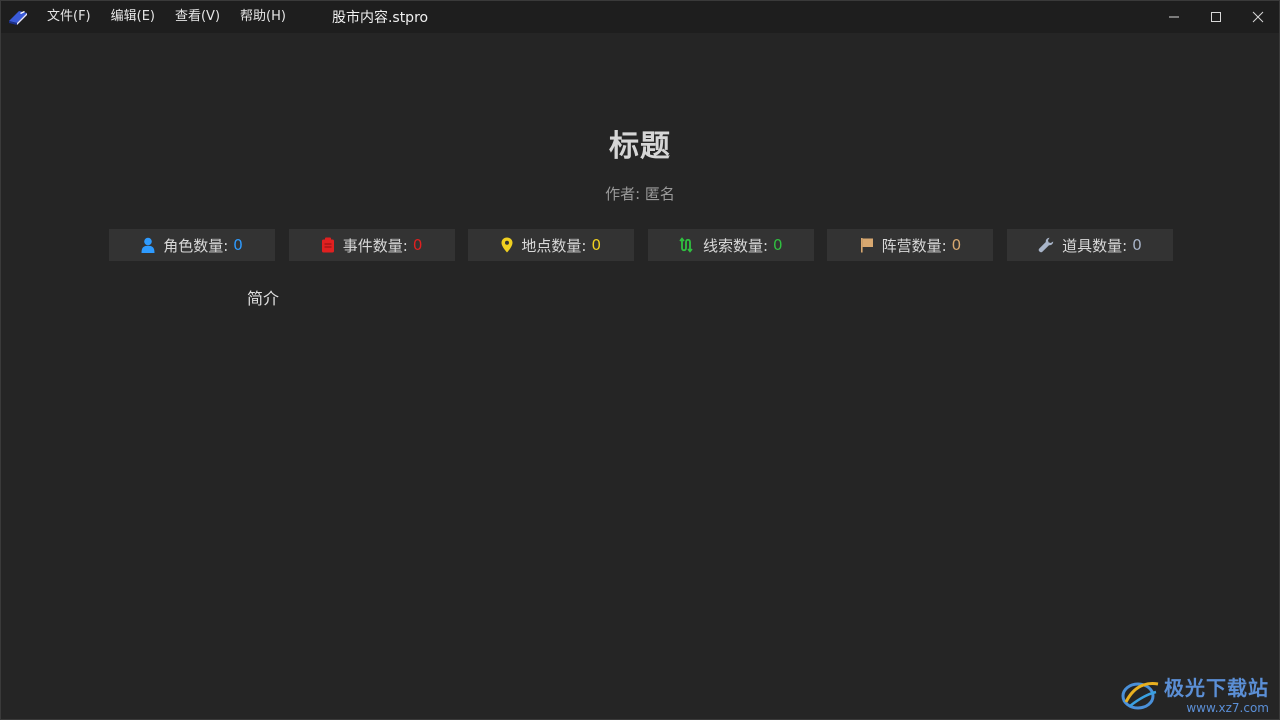 The width and height of the screenshot is (1280, 720). I want to click on menu-bar: 文件(F) 编辑(E) 查看(V) 帮助(H), so click(166, 17).